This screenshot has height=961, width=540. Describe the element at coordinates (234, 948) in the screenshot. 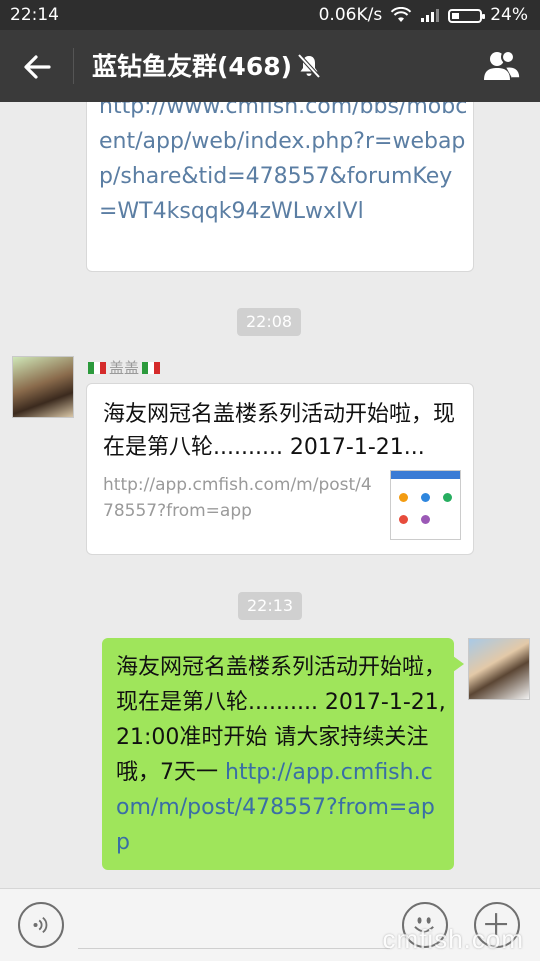

I see `message-input` at that location.